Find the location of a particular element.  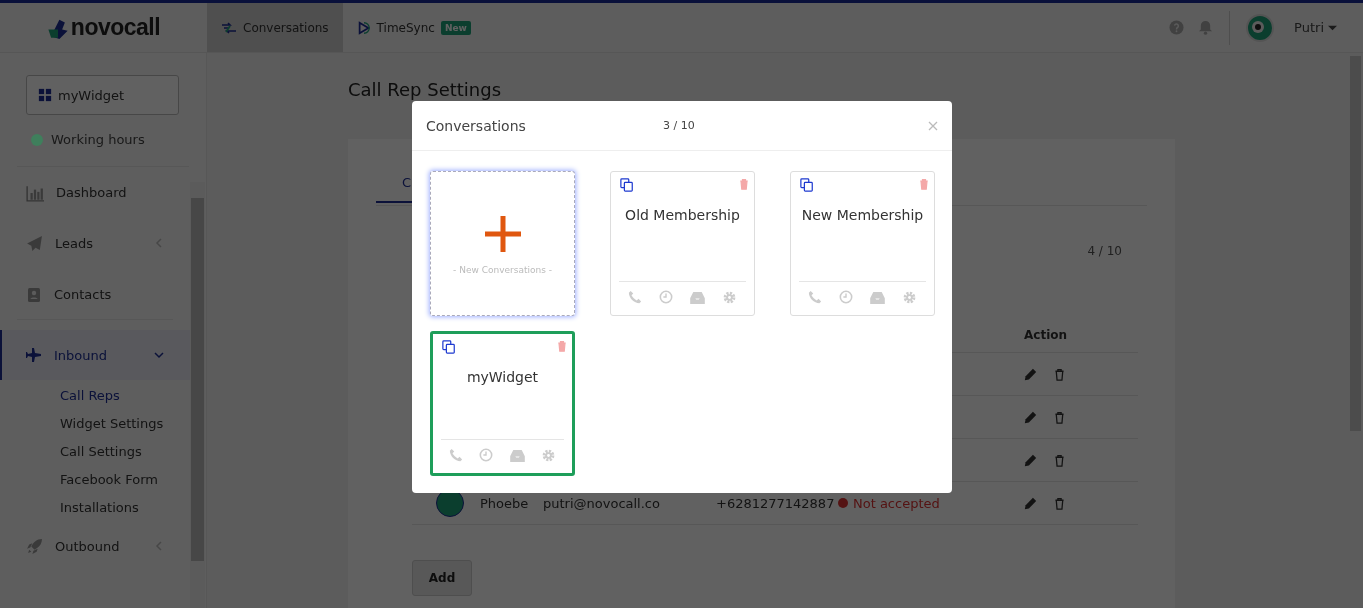

menu-item: Dashboard is located at coordinates (95, 192).